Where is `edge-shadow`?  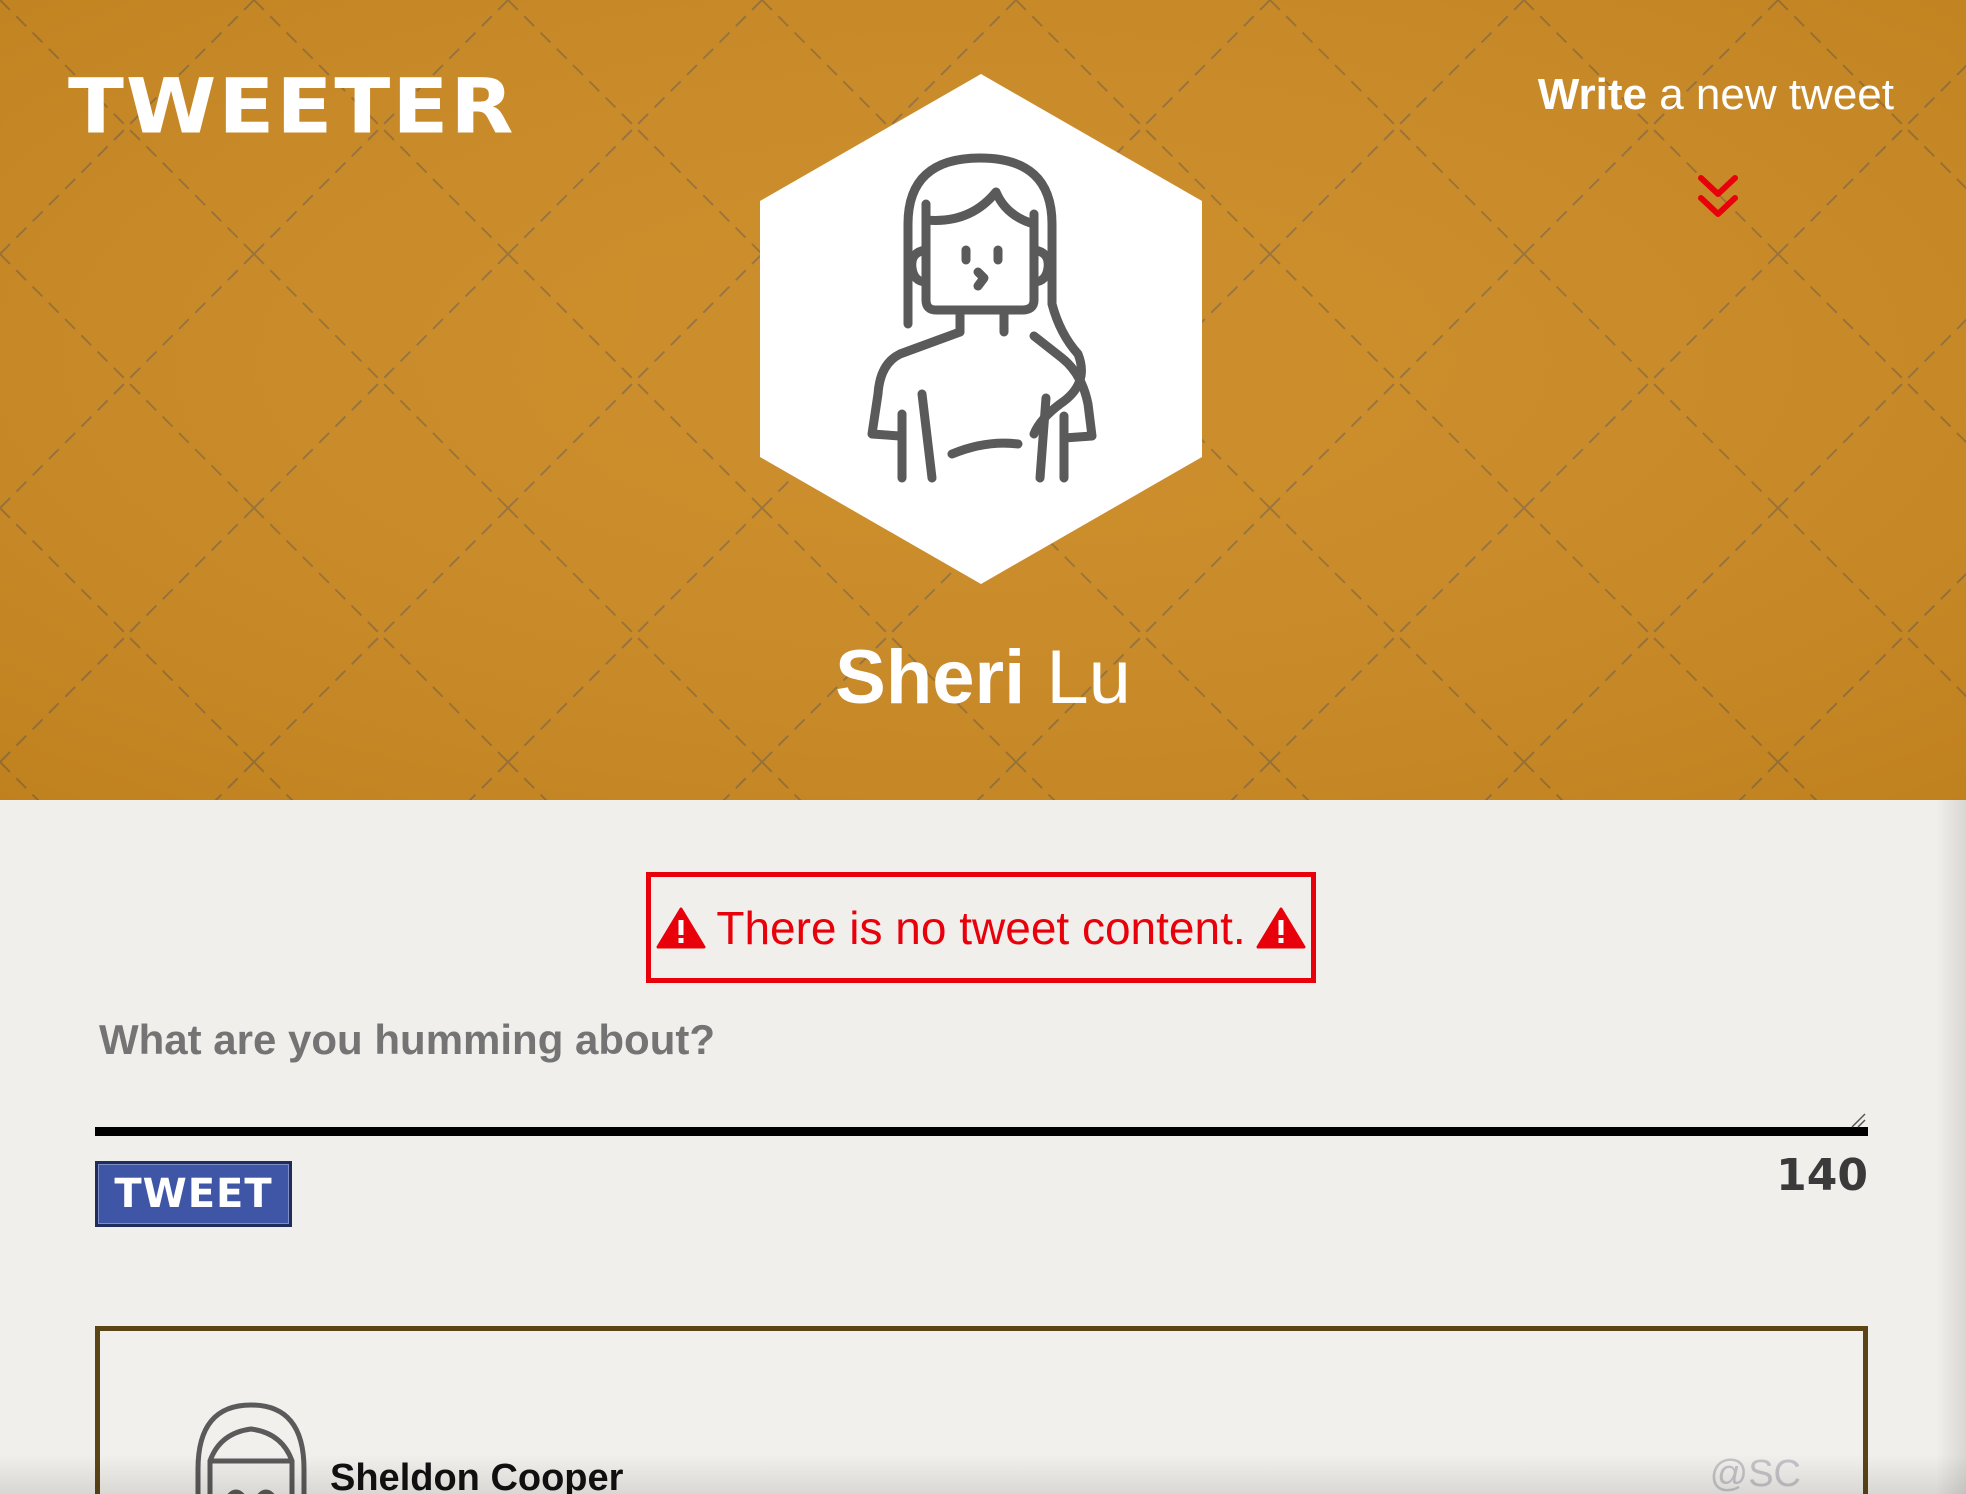 edge-shadow is located at coordinates (1951, 1147).